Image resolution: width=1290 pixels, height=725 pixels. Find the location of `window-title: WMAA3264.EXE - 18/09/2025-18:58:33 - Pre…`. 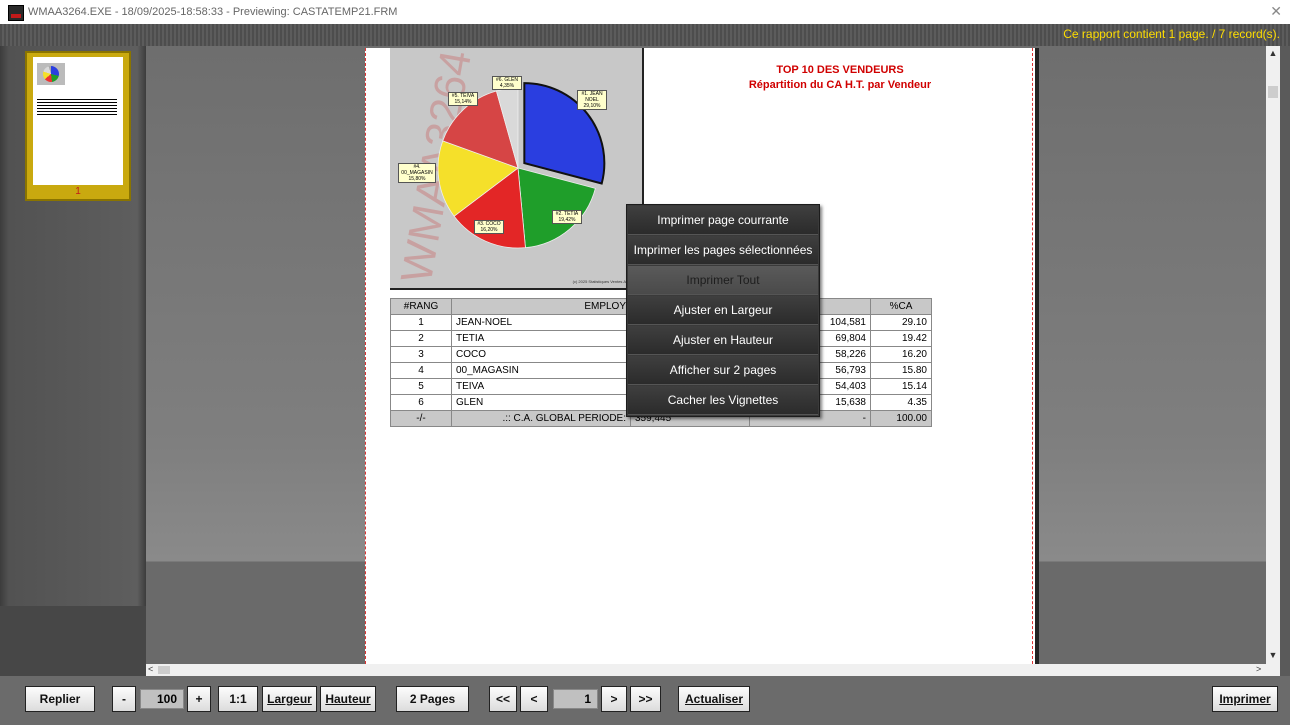

window-title: WMAA3264.EXE - 18/09/2025-18:58:33 - Pre… is located at coordinates (213, 12).